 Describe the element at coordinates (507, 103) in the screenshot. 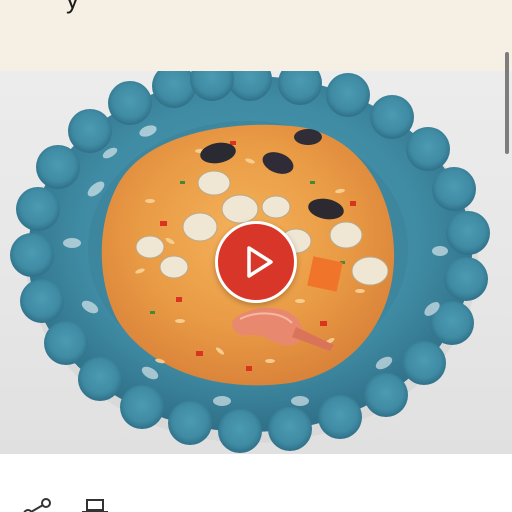

I see `scrollbar-thumb` at that location.